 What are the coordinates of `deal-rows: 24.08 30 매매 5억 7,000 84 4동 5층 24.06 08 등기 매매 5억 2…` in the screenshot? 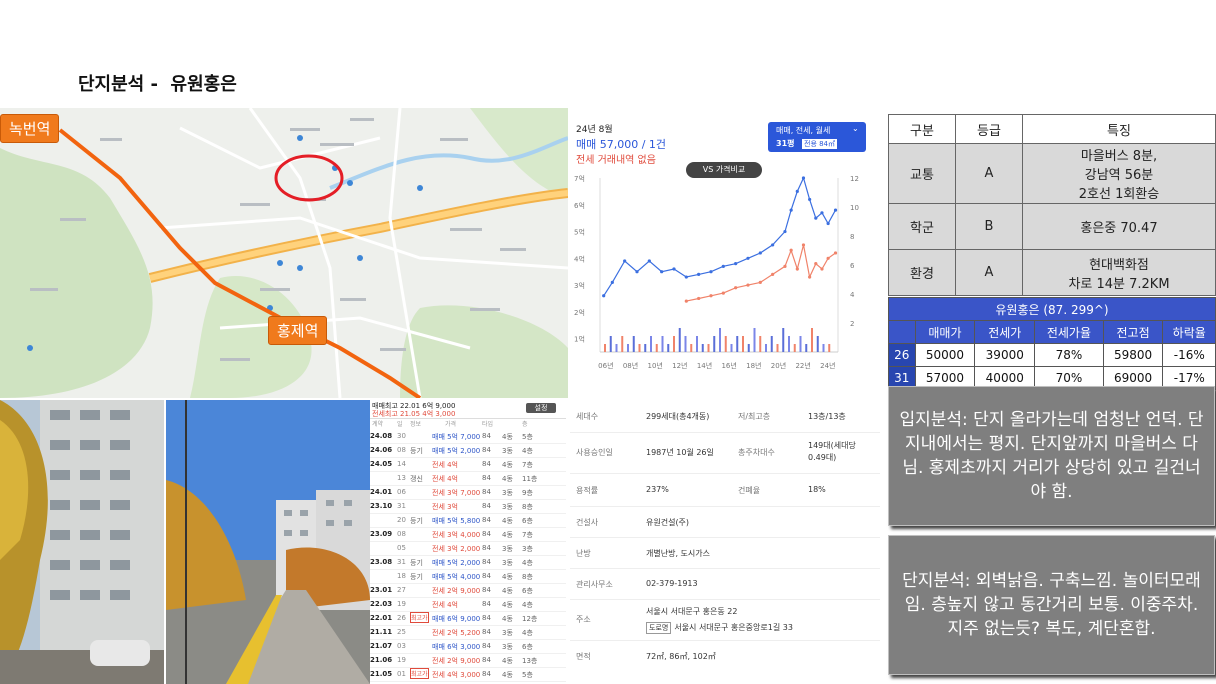 It's located at (468, 557).